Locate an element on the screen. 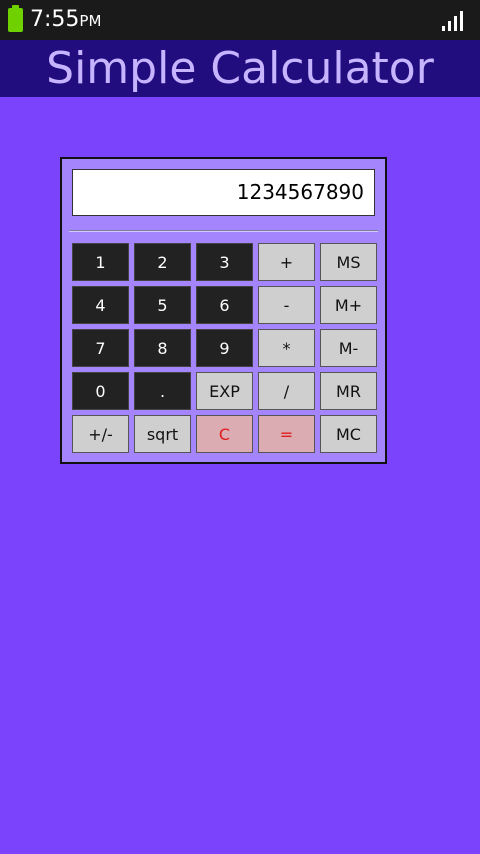 This screenshot has width=480, height=854. battery-icon is located at coordinates (15, 18).